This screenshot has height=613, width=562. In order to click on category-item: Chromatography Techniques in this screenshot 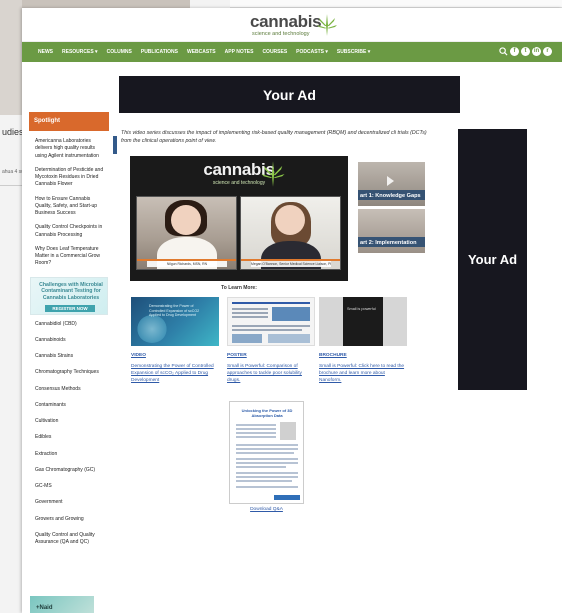, I will do `click(69, 372)`.